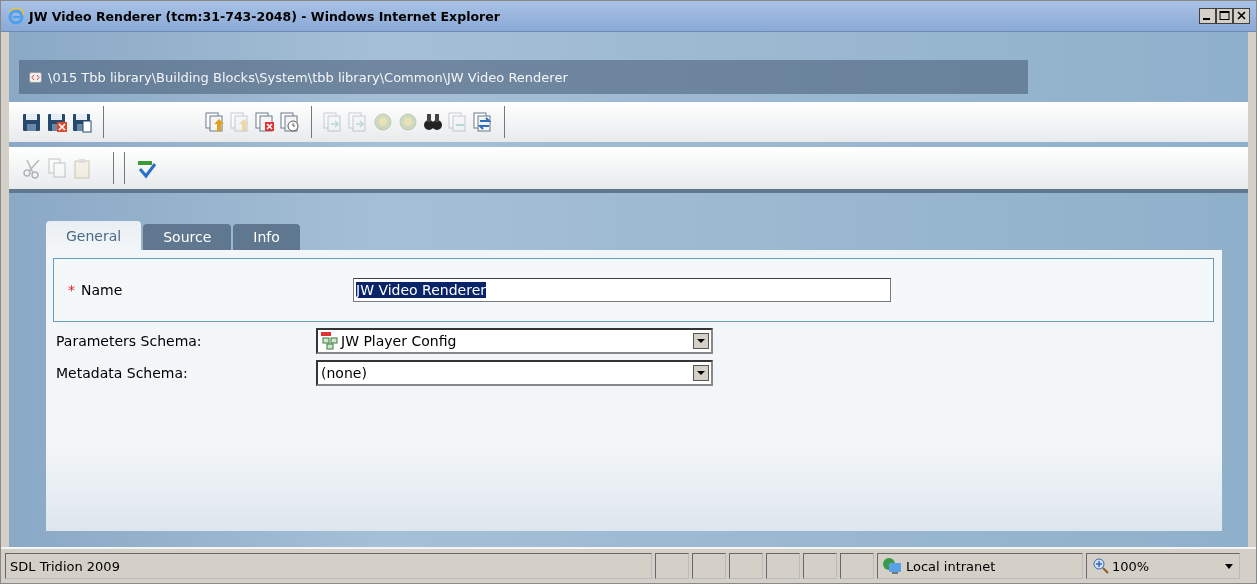  Describe the element at coordinates (951, 566) in the screenshot. I see `security-zone: Local intranet` at that location.